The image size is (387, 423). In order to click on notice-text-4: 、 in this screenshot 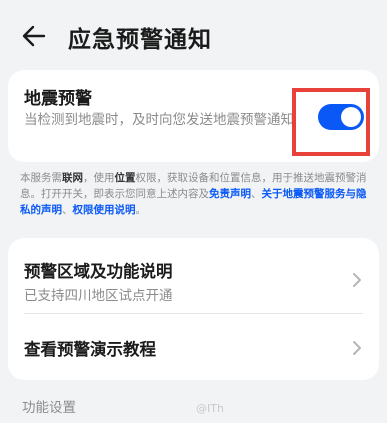, I will do `click(256, 194)`.